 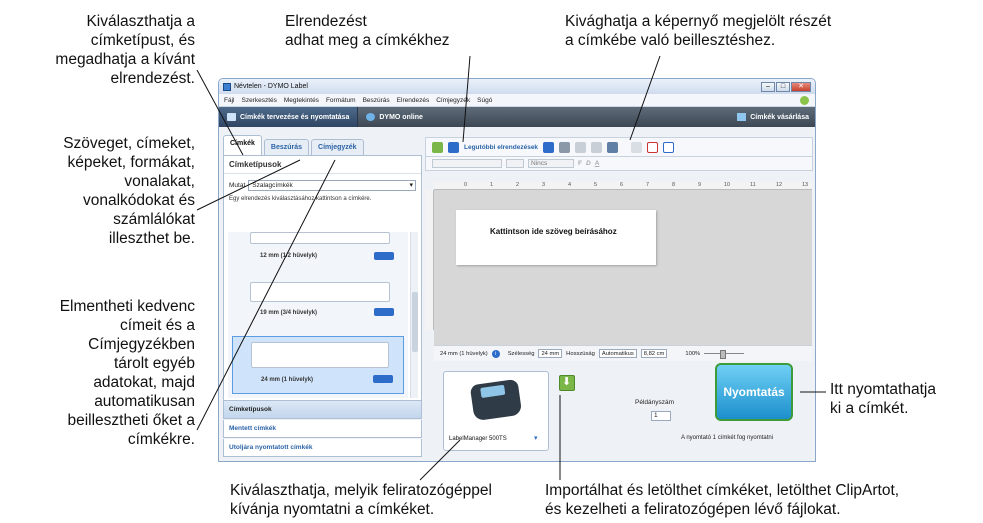 I want to click on save-icon, so click(x=549, y=147).